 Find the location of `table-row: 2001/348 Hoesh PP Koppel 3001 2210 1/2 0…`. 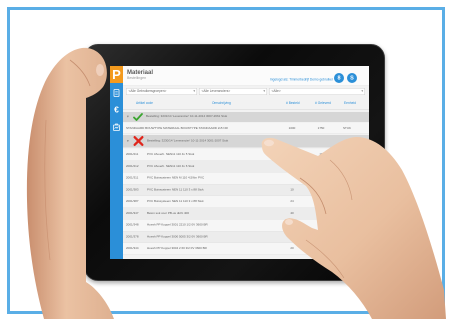

table-row: 2001/348 Hoesh PP Koppel 3001 2210 1/2 0… is located at coordinates (246, 225).